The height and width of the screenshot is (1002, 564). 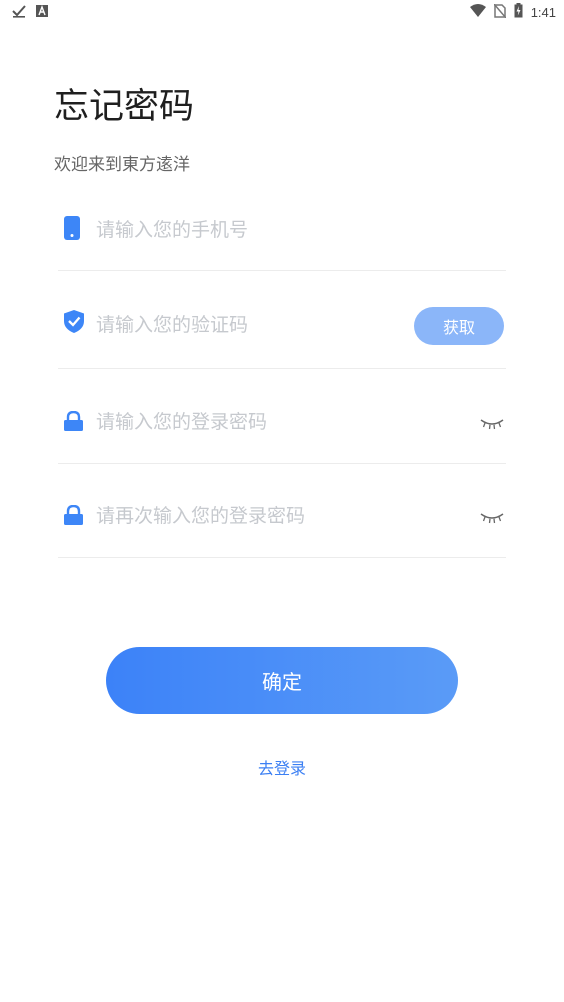 I want to click on status-bar: 1:41, so click(x=282, y=12).